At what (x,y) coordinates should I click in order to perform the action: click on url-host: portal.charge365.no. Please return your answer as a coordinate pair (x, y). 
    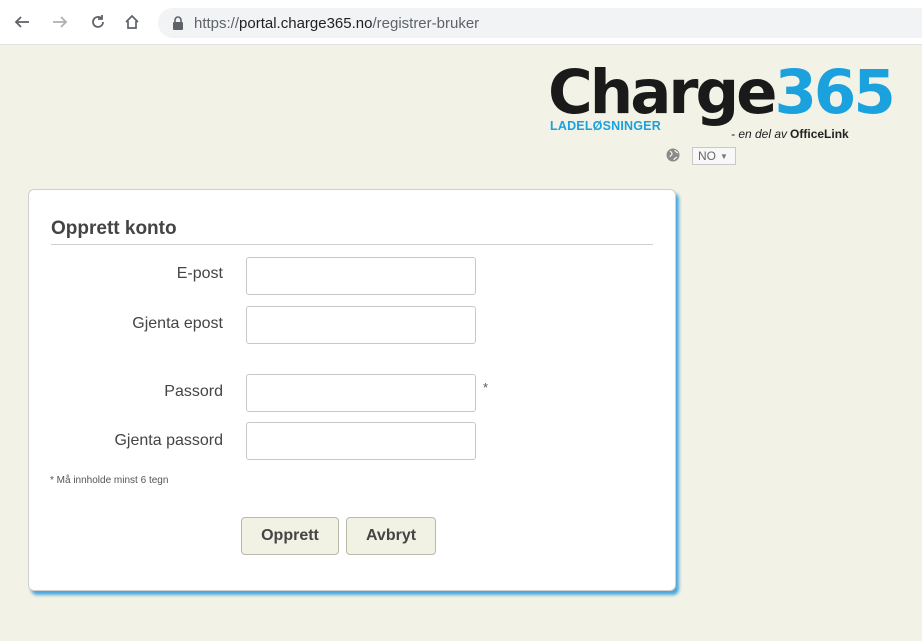
    Looking at the image, I should click on (306, 23).